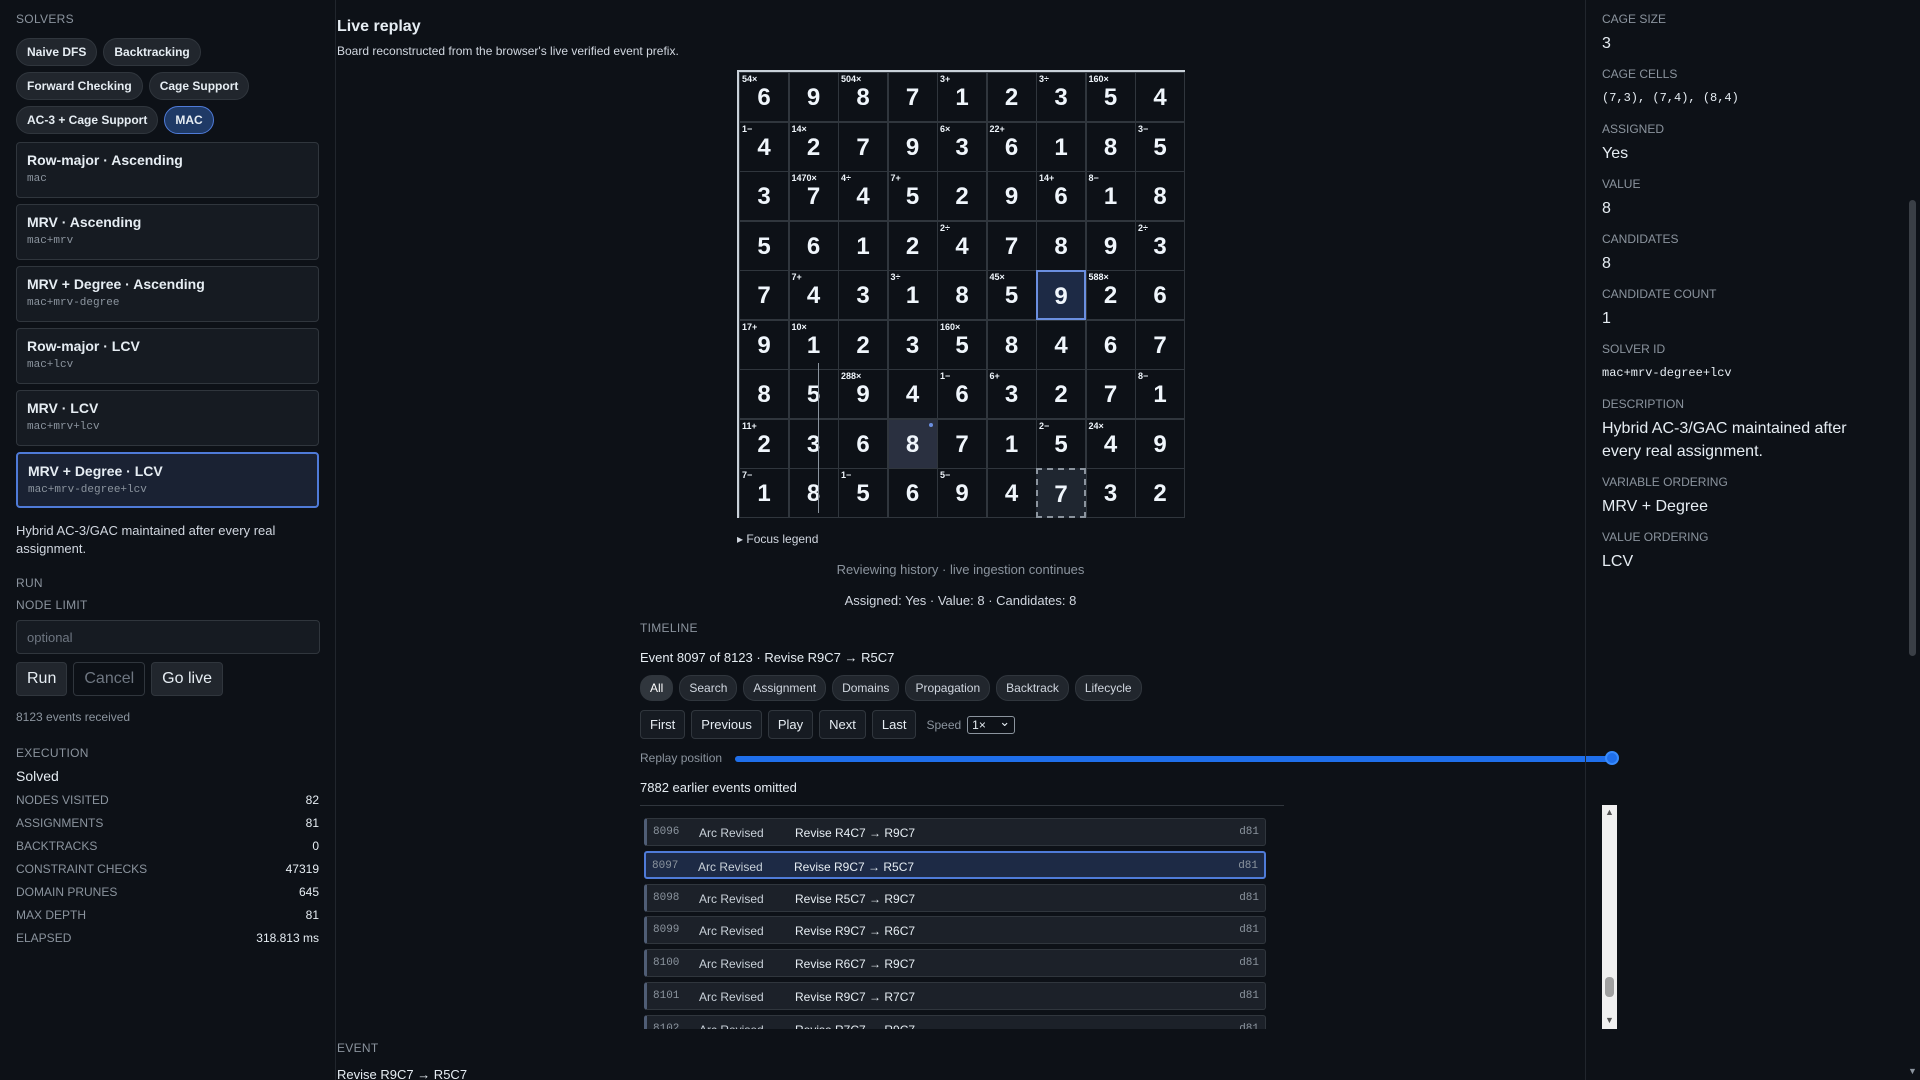 The image size is (1920, 1080). I want to click on board-cell: 1 10×, so click(813, 344).